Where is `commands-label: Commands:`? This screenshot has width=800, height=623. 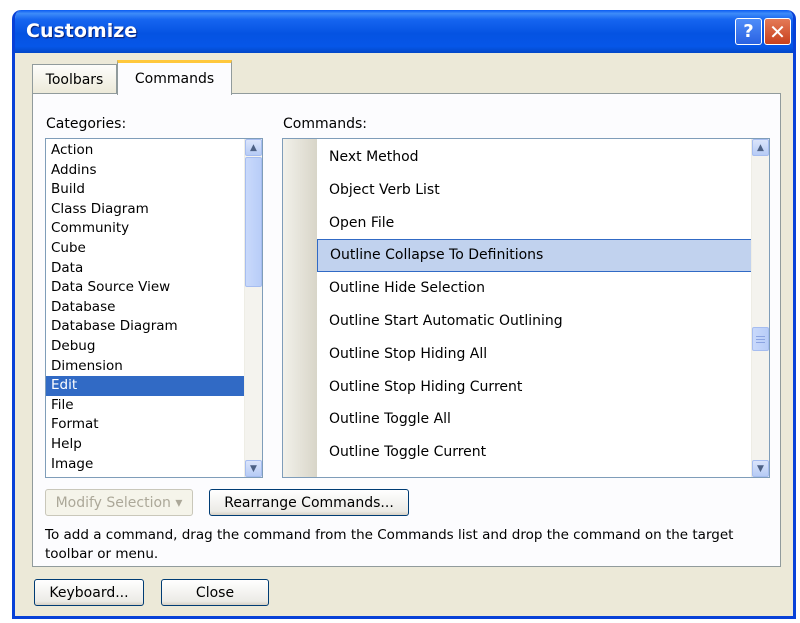 commands-label: Commands: is located at coordinates (325, 124).